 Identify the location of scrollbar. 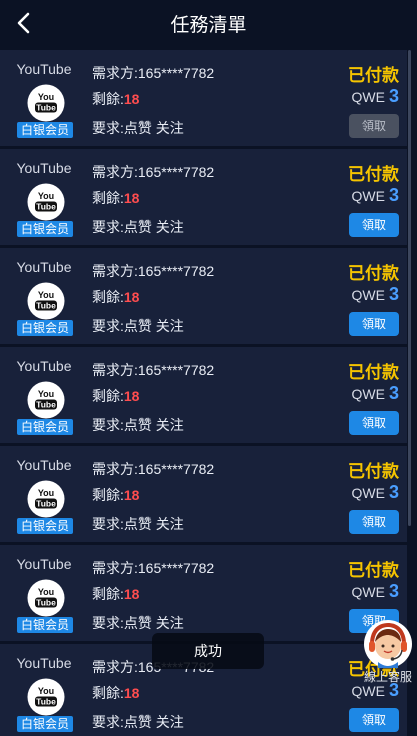
(409, 288).